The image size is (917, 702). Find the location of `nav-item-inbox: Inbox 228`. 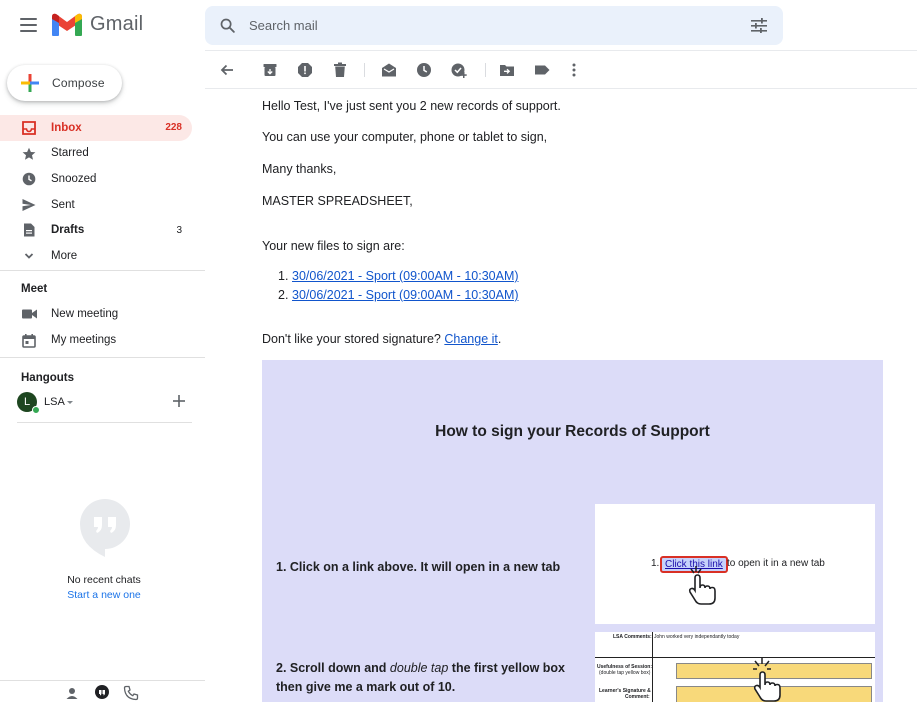

nav-item-inbox: Inbox 228 is located at coordinates (96, 128).